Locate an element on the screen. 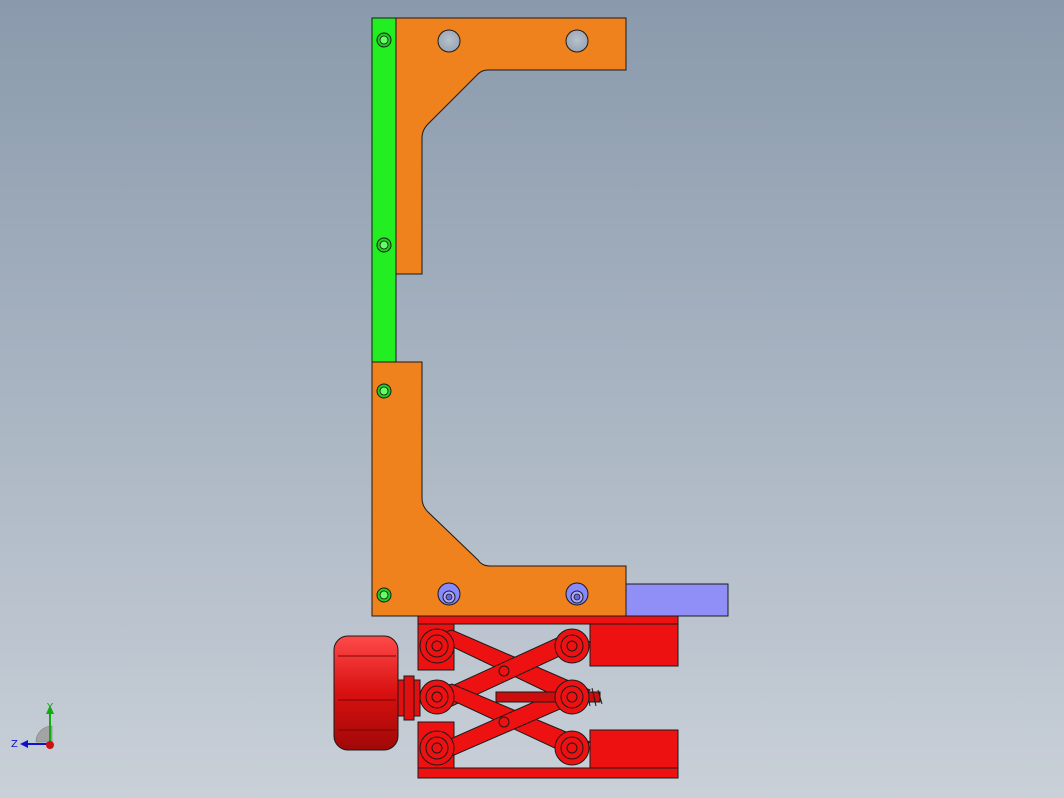 The height and width of the screenshot is (798, 1064). z-axis-arrow-icon is located at coordinates (24, 744).